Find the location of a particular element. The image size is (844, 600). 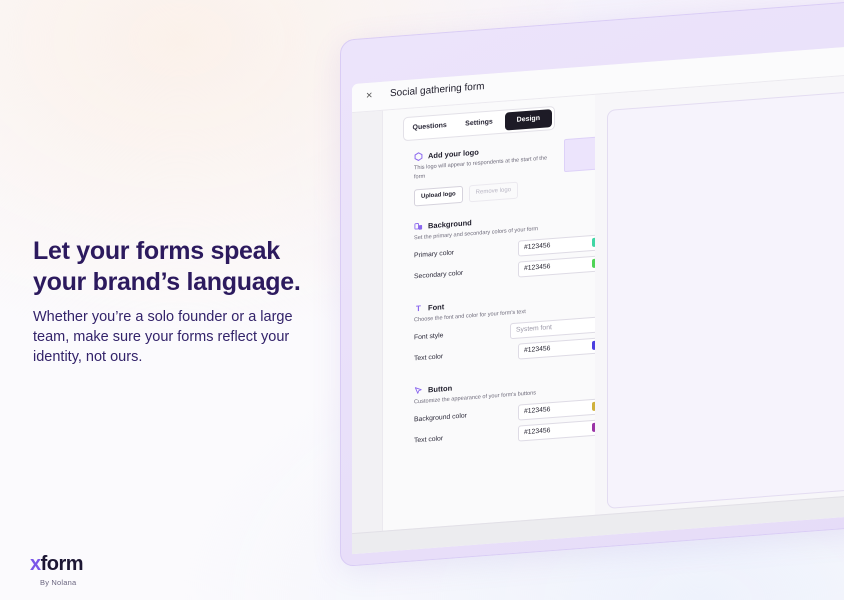

tab-design: Design is located at coordinates (528, 120).